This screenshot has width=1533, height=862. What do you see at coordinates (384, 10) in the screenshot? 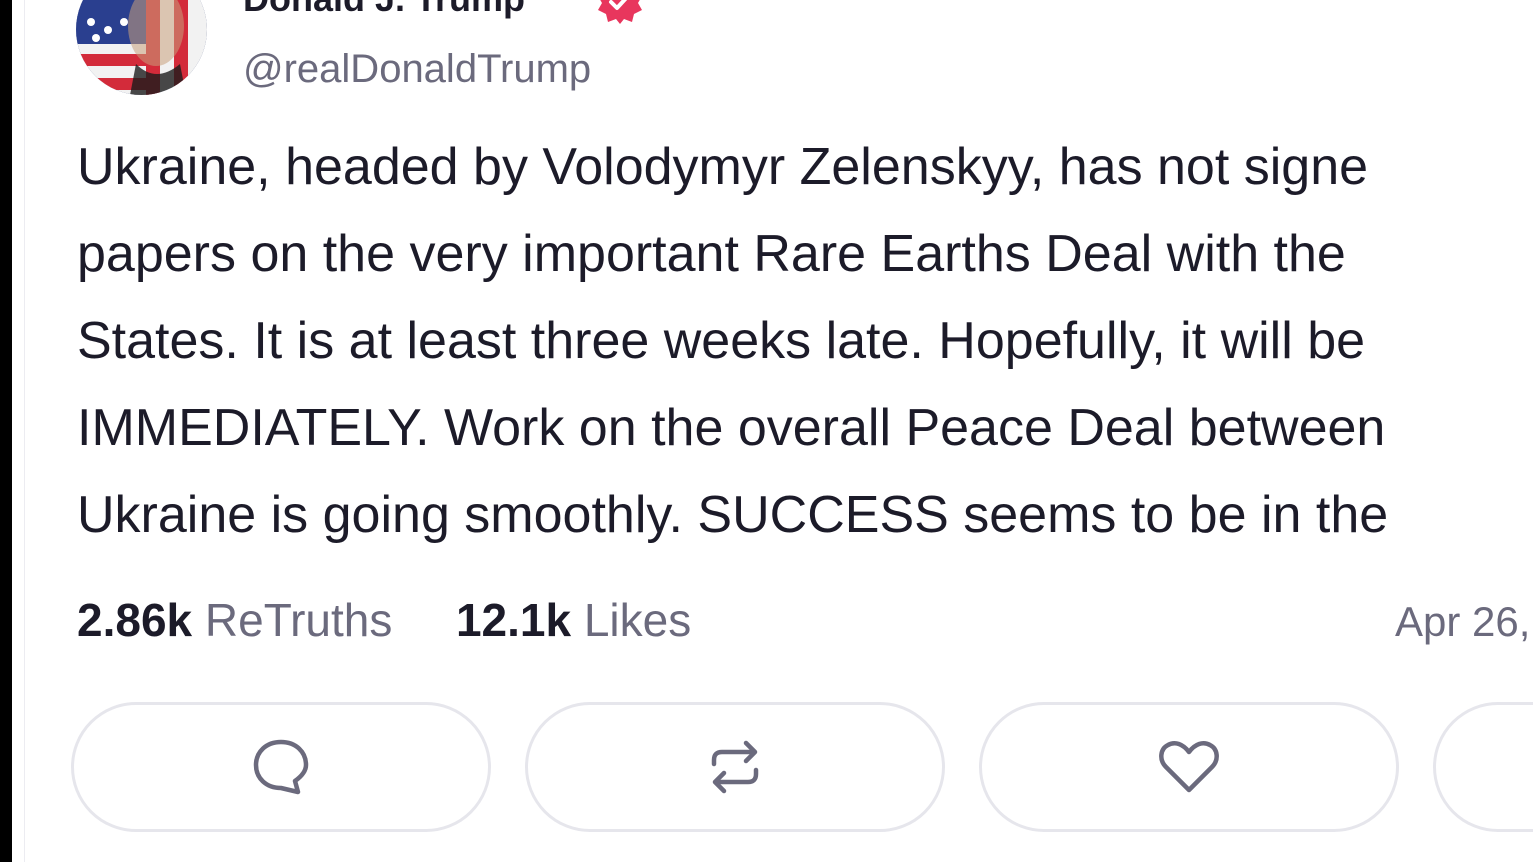
I see `author-name: Donald J. Trump` at bounding box center [384, 10].